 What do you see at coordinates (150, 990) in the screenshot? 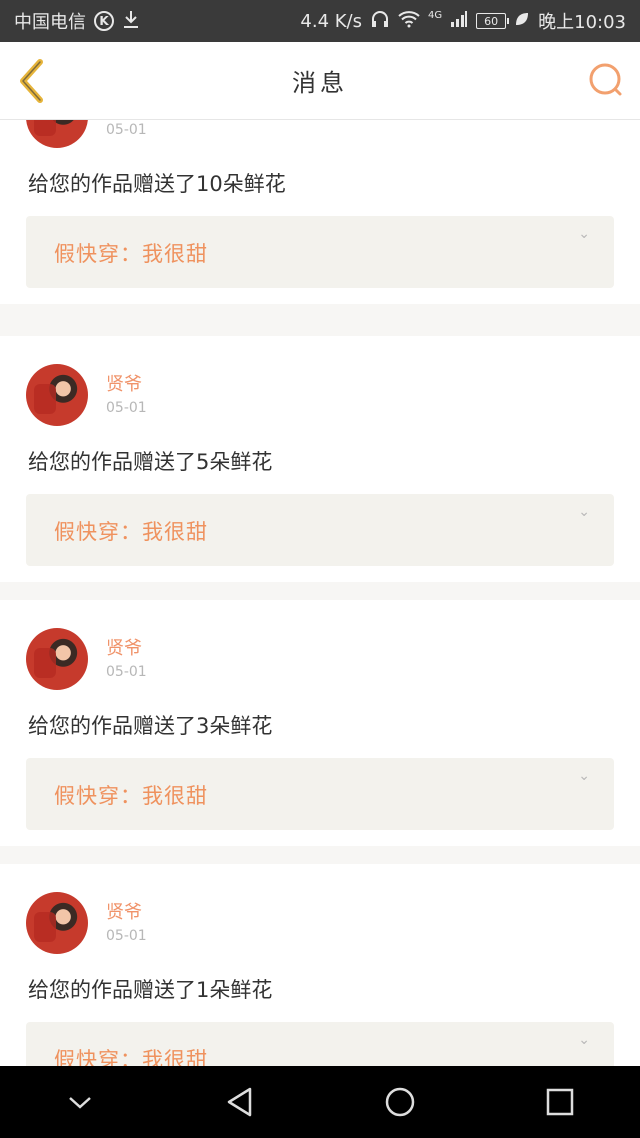
I see `message-text: 给您的作品赠送了1朵鲜花` at bounding box center [150, 990].